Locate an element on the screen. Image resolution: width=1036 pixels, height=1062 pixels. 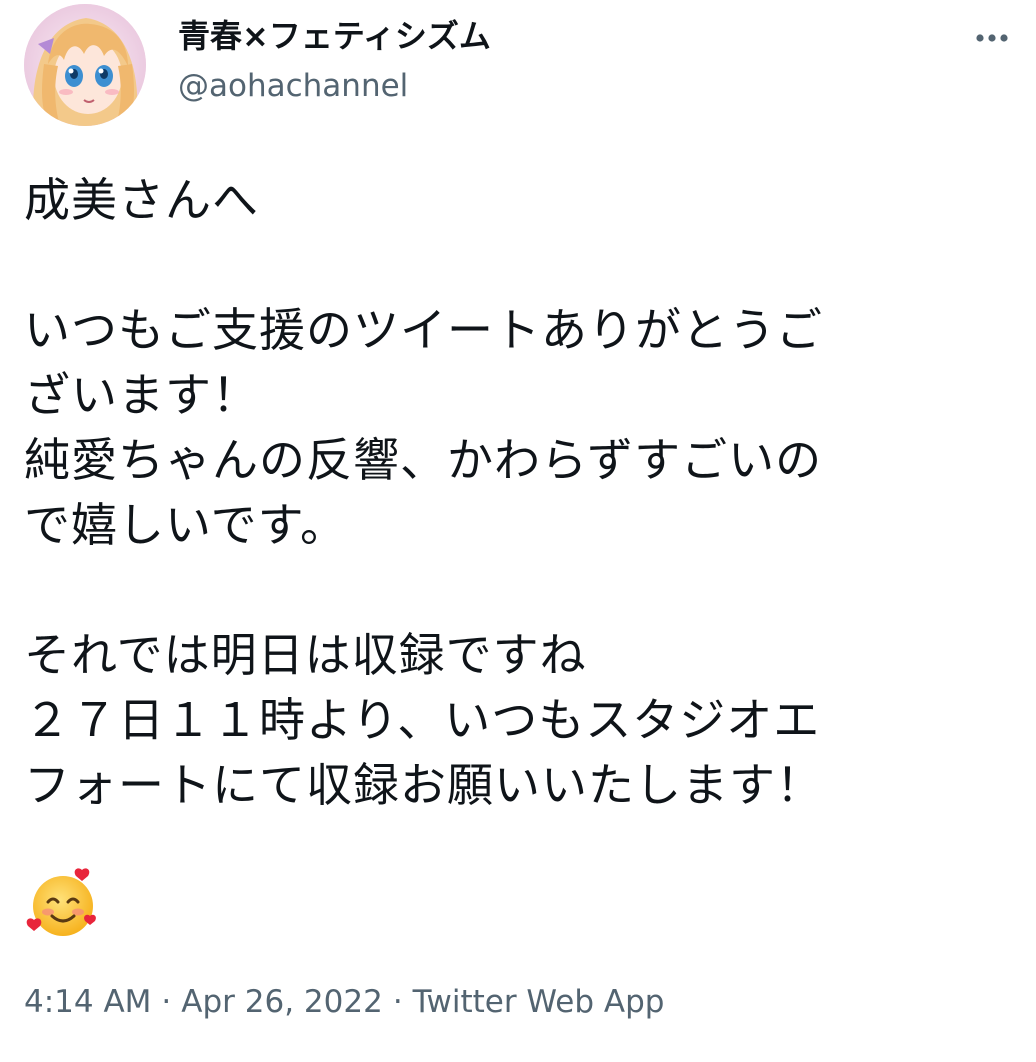
tweet-line: 純愛ちゃんの反響、かわらずすごいの is located at coordinates (423, 460).